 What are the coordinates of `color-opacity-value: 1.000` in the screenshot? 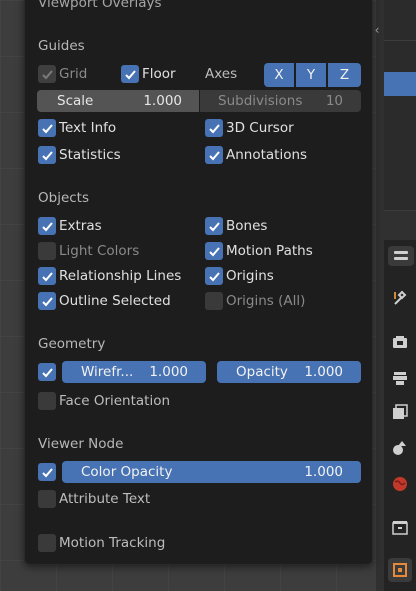 It's located at (323, 472).